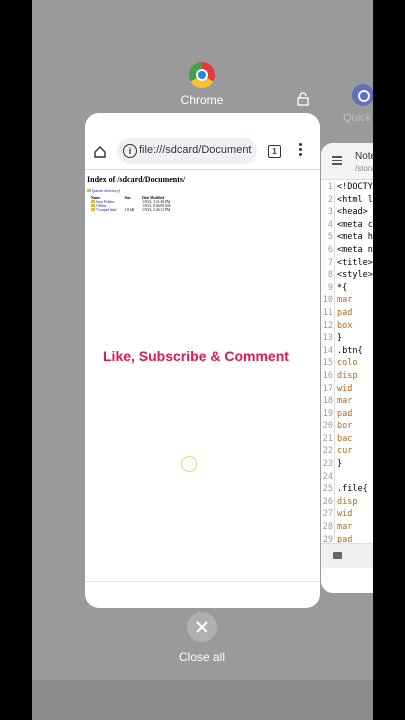 The height and width of the screenshot is (720, 405). Describe the element at coordinates (195, 150) in the screenshot. I see `url-text: file:///sdcard/Document` at that location.